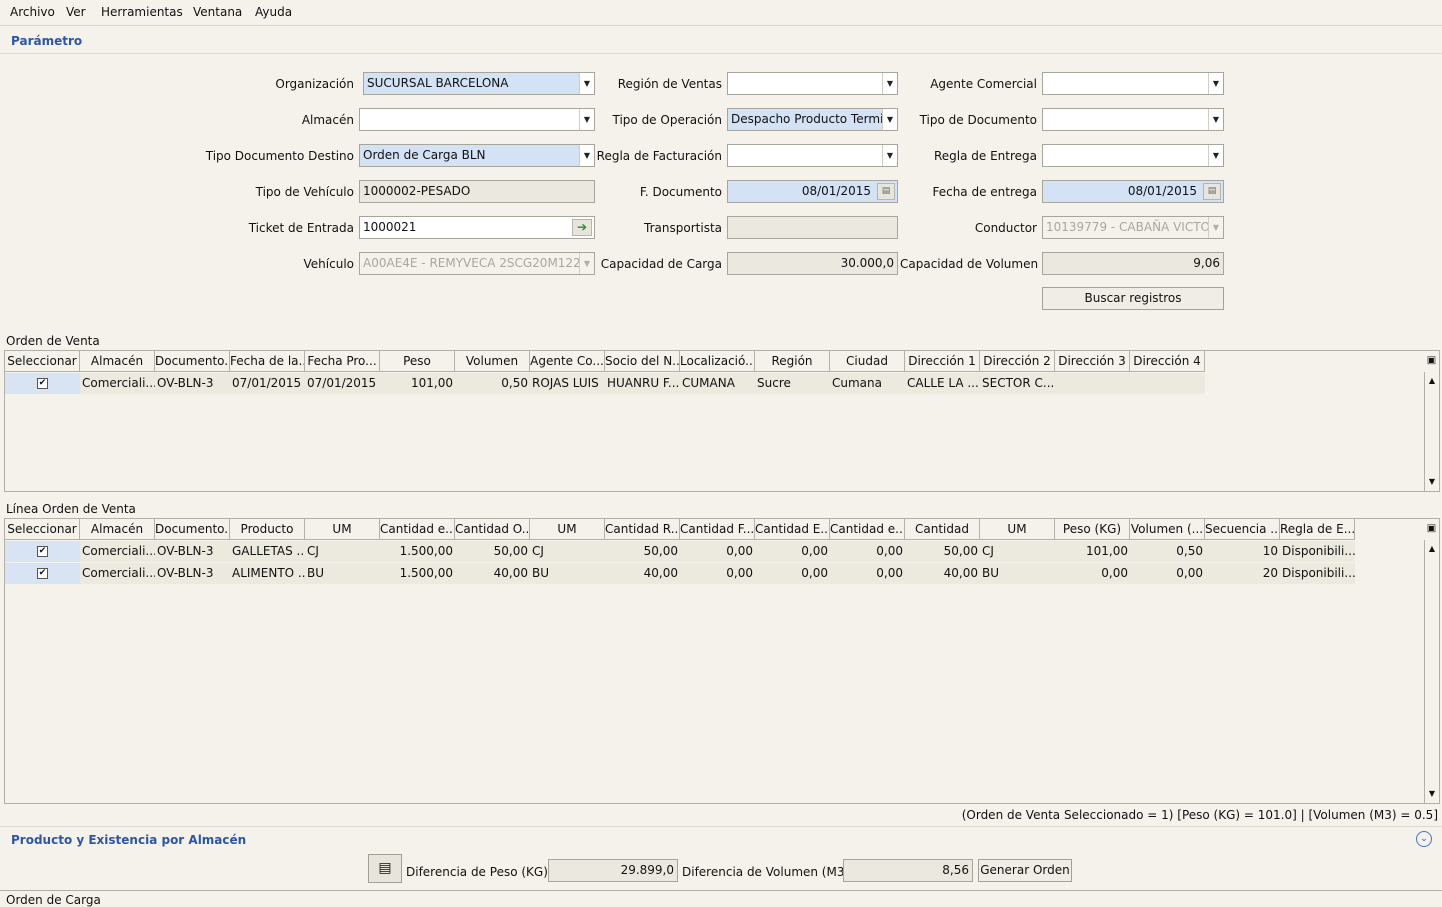  I want to click on orden-venta-column-header: Dirección 1, so click(942, 361).